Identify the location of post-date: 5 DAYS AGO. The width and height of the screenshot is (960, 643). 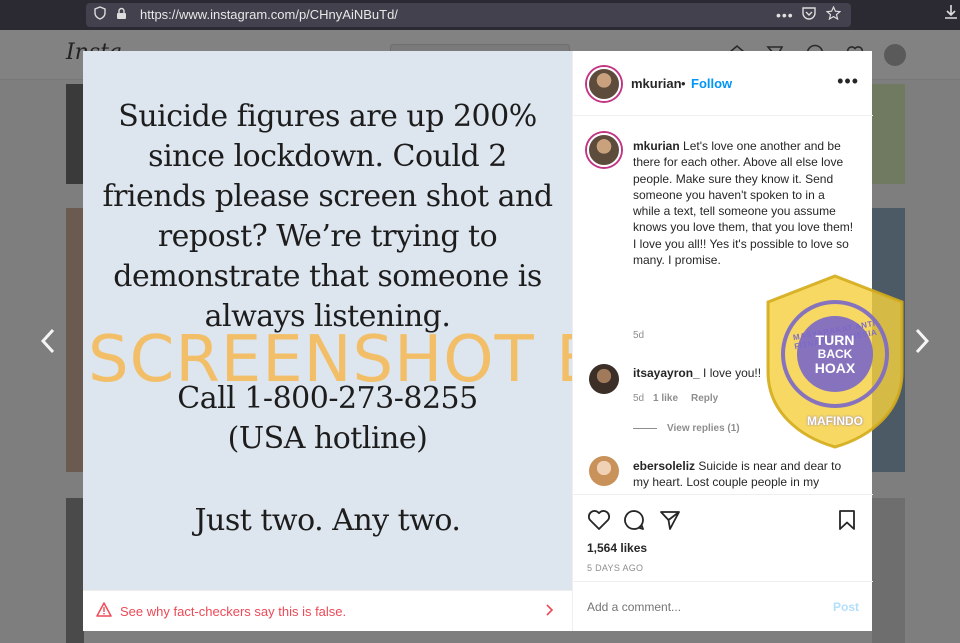
(615, 568).